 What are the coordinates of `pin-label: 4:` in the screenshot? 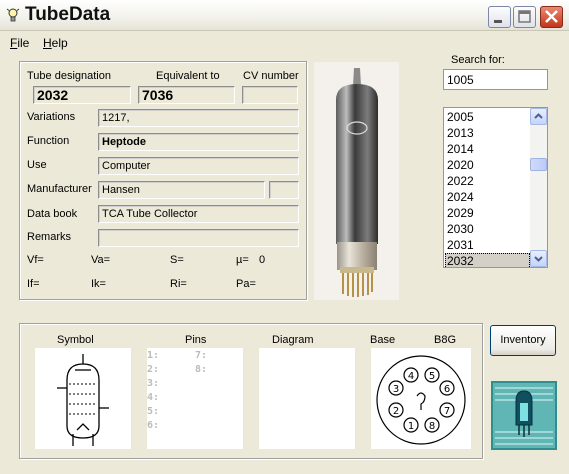 It's located at (153, 397).